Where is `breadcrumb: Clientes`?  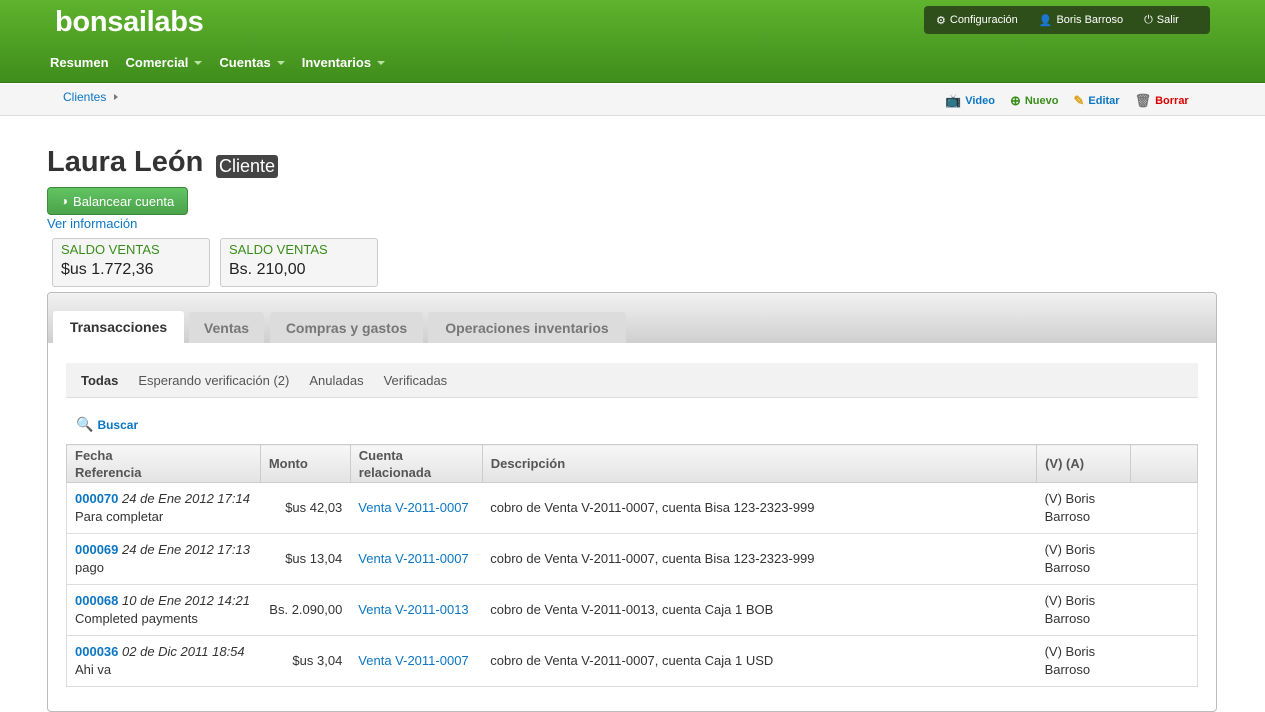 breadcrumb: Clientes is located at coordinates (91, 97).